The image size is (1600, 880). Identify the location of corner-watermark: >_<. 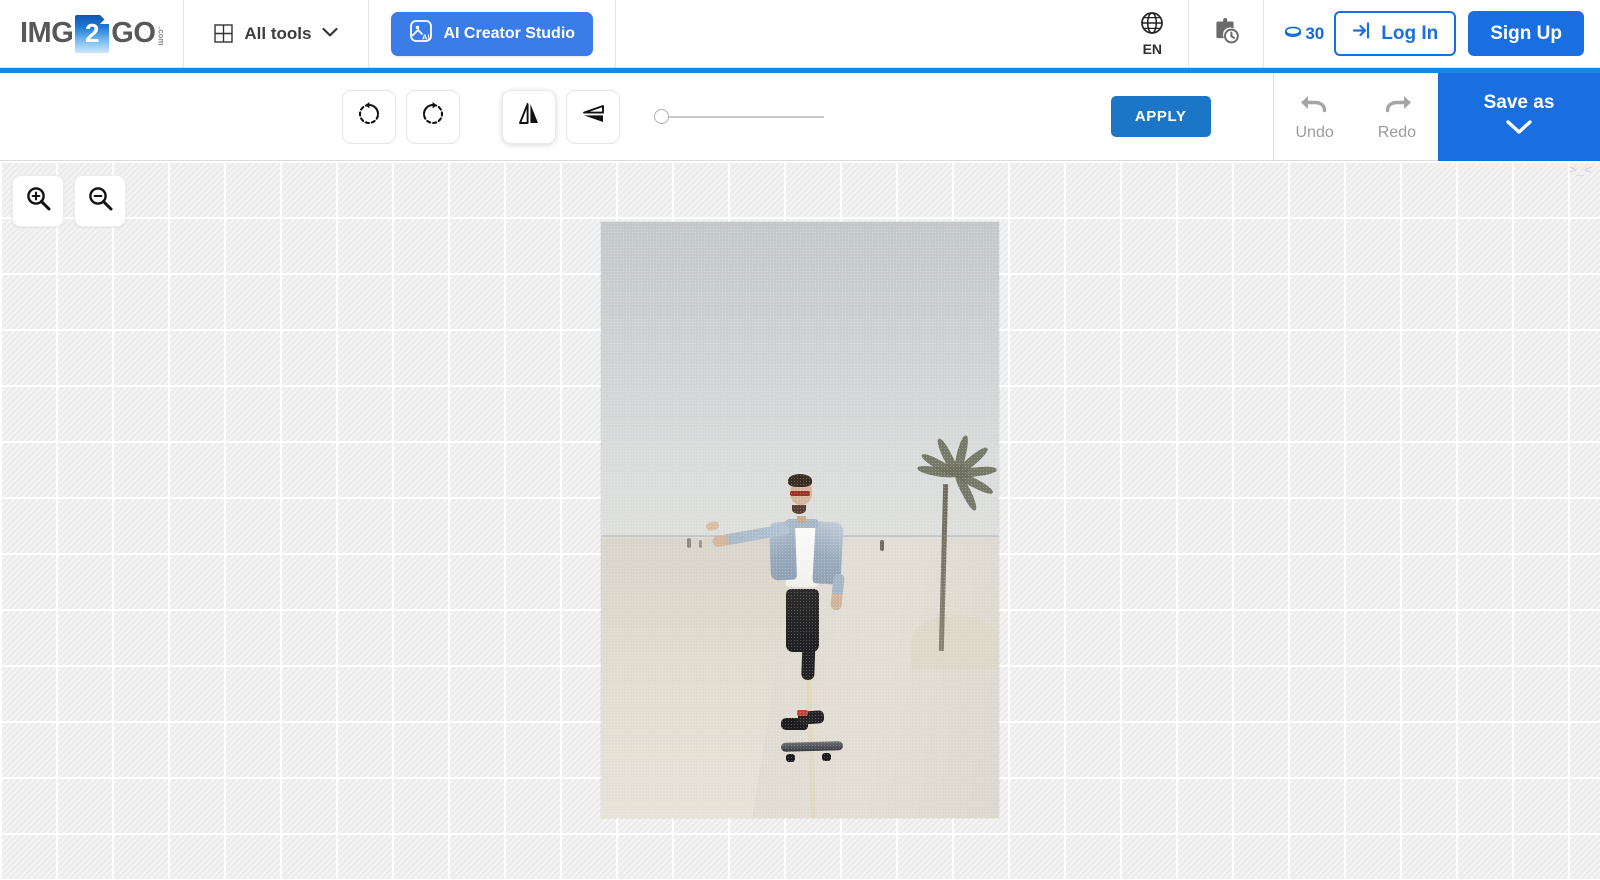
(1580, 170).